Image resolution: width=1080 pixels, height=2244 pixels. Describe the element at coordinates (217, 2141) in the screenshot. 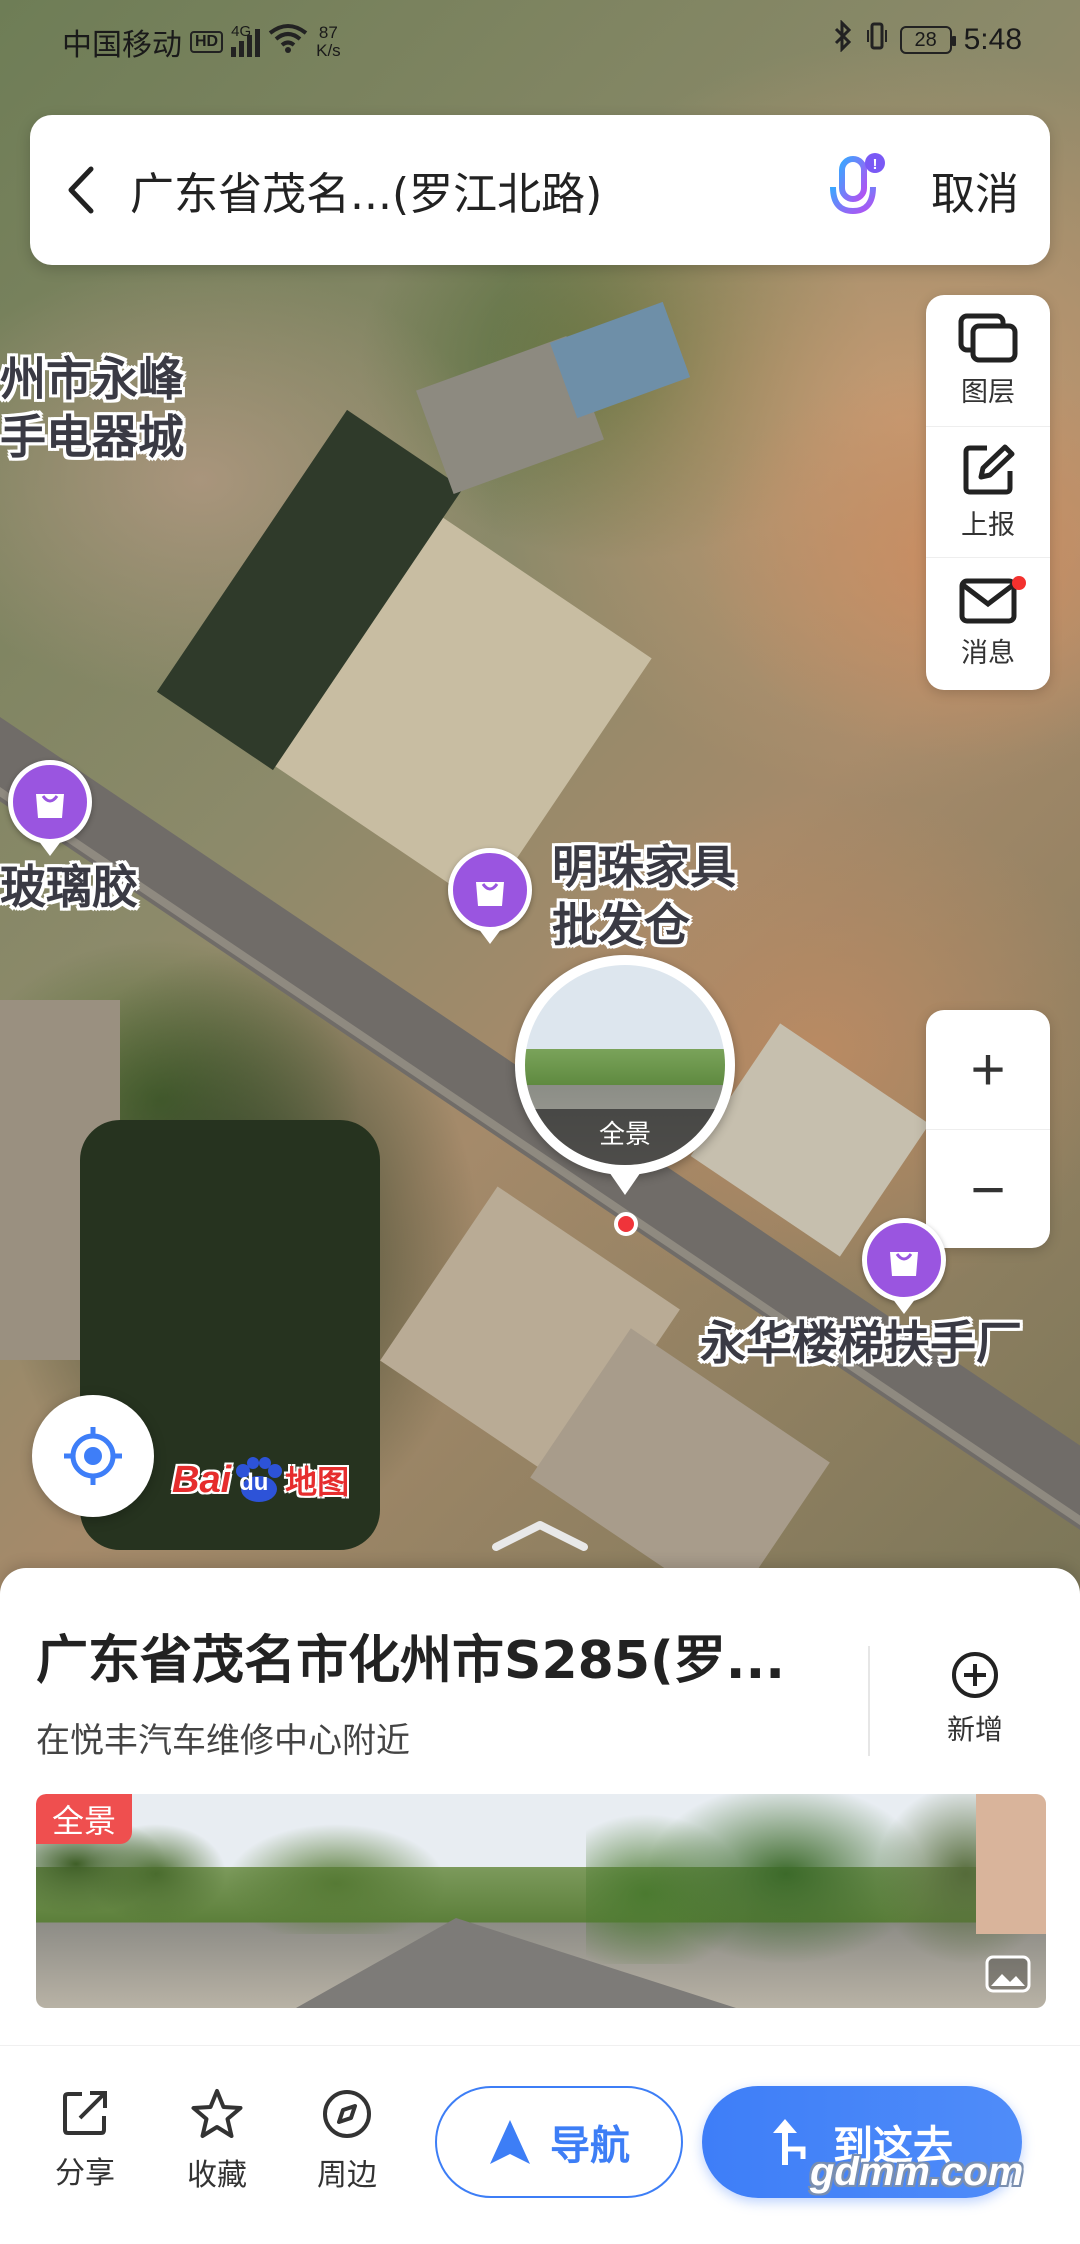

I see `favorite-button: 收藏` at that location.